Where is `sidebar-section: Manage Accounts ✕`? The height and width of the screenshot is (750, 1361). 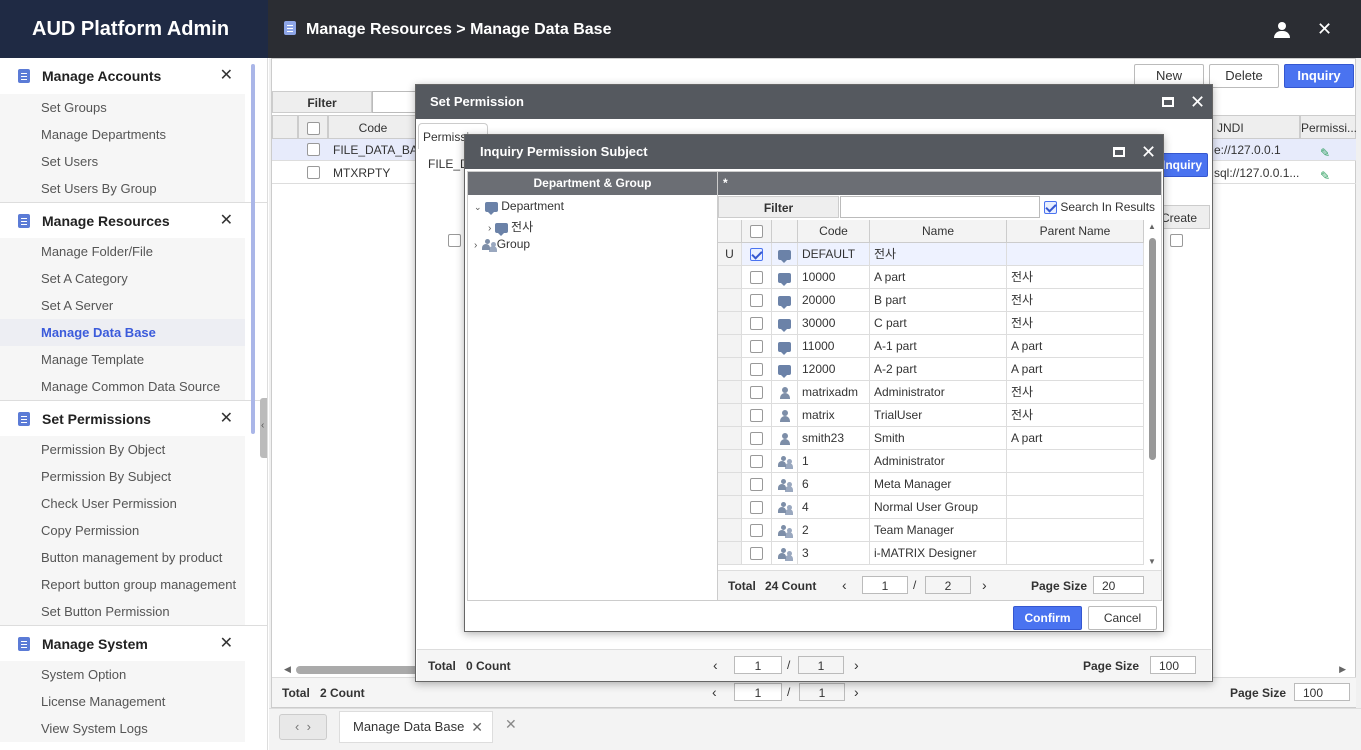
sidebar-section: Manage Accounts ✕ is located at coordinates (133, 76).